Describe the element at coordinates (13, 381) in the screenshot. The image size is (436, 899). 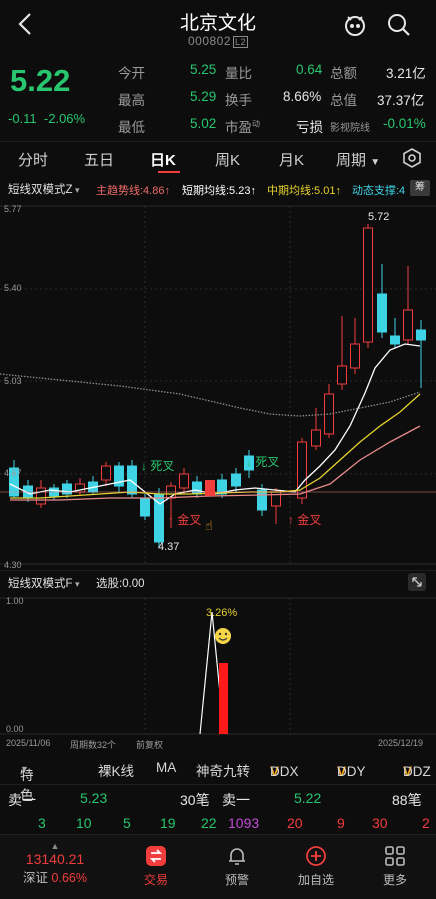
I see `axis-mid2: 5.03` at that location.